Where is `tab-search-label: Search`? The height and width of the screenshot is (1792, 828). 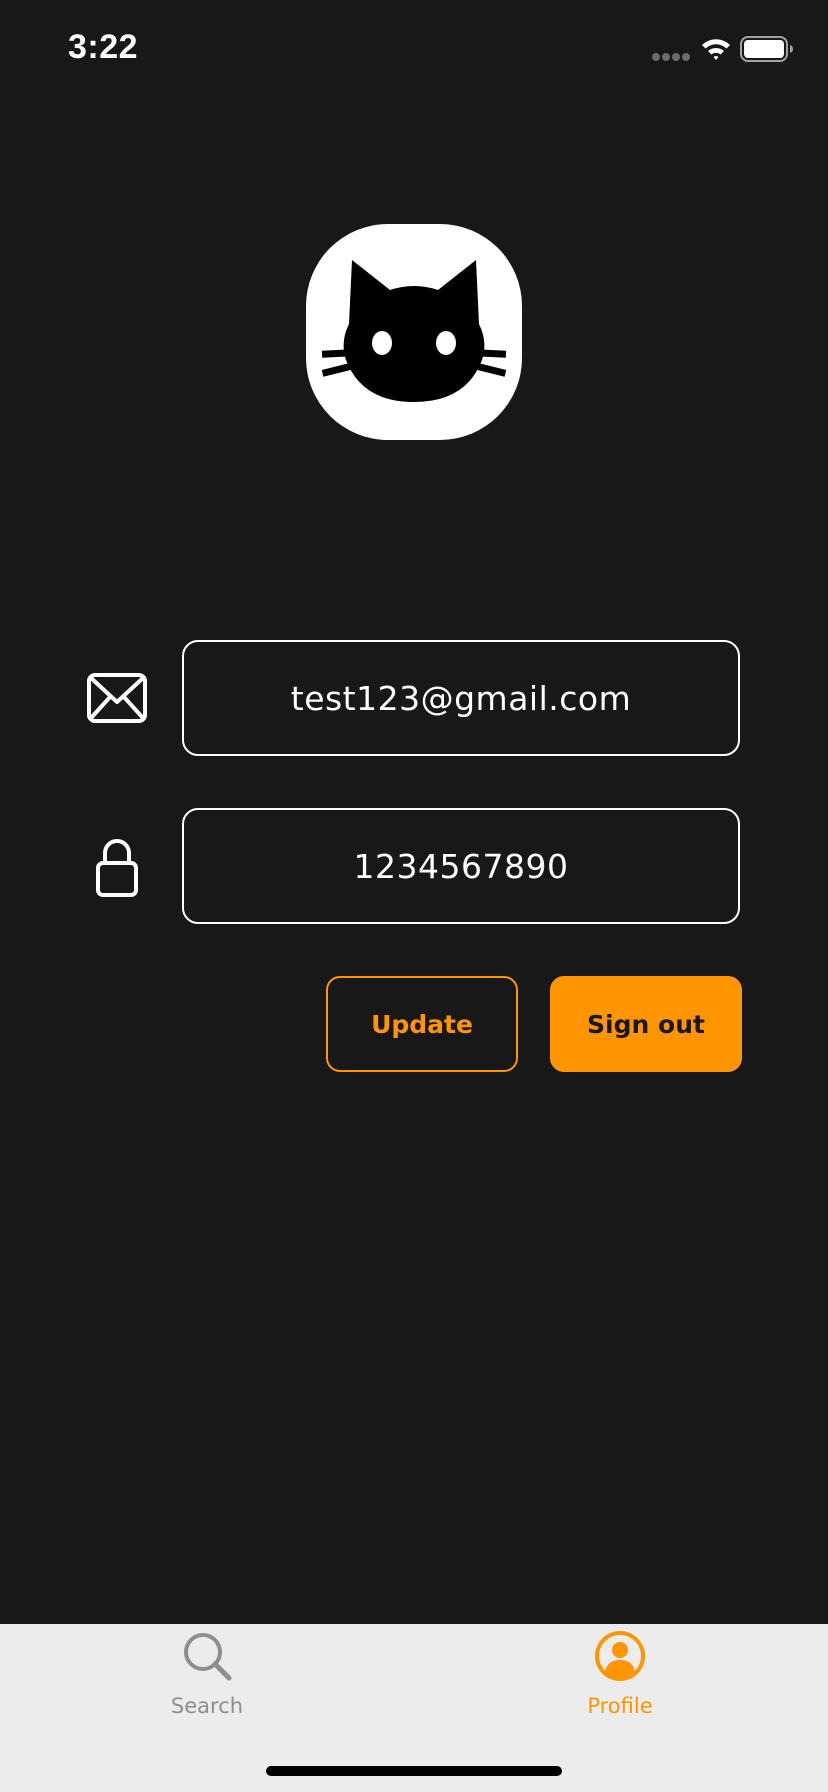
tab-search-label: Search is located at coordinates (207, 1706).